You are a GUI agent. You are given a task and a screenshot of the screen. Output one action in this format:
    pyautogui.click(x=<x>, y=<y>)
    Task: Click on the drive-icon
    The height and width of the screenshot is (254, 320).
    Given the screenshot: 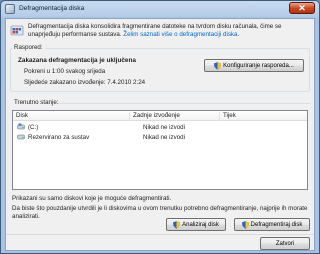 What is the action you would take?
    pyautogui.click(x=21, y=137)
    